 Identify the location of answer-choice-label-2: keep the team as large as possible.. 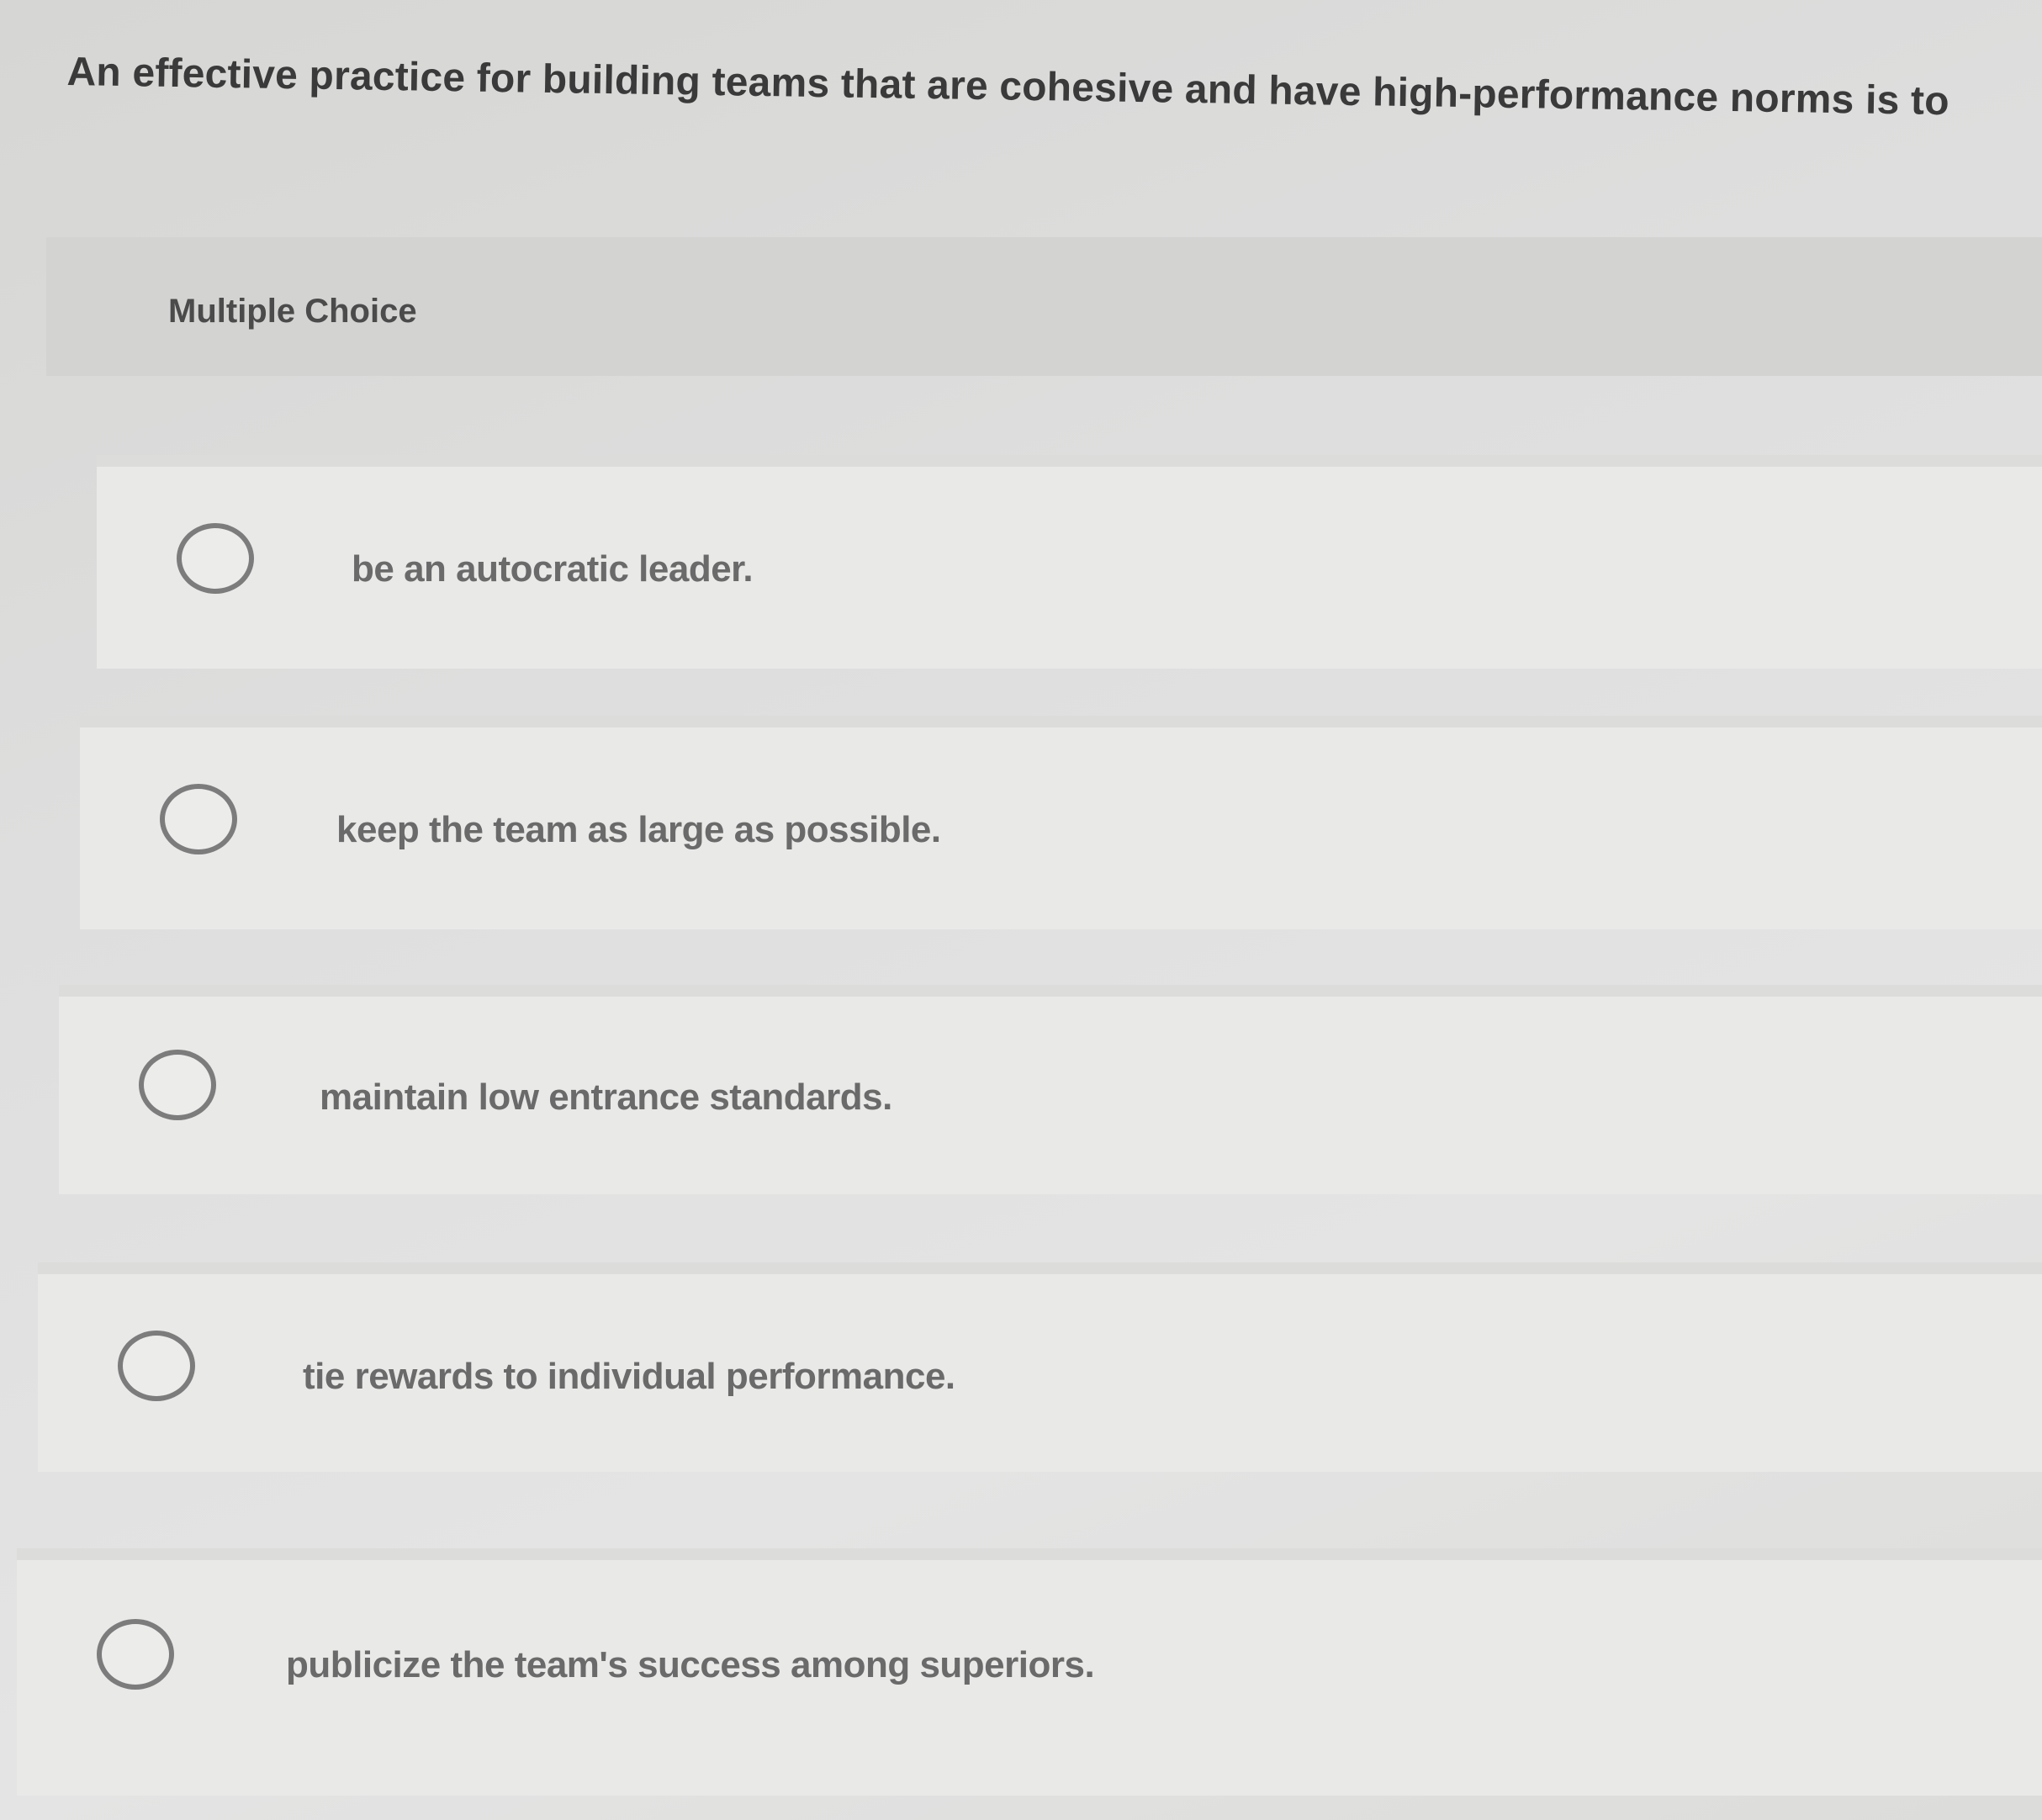
(638, 829).